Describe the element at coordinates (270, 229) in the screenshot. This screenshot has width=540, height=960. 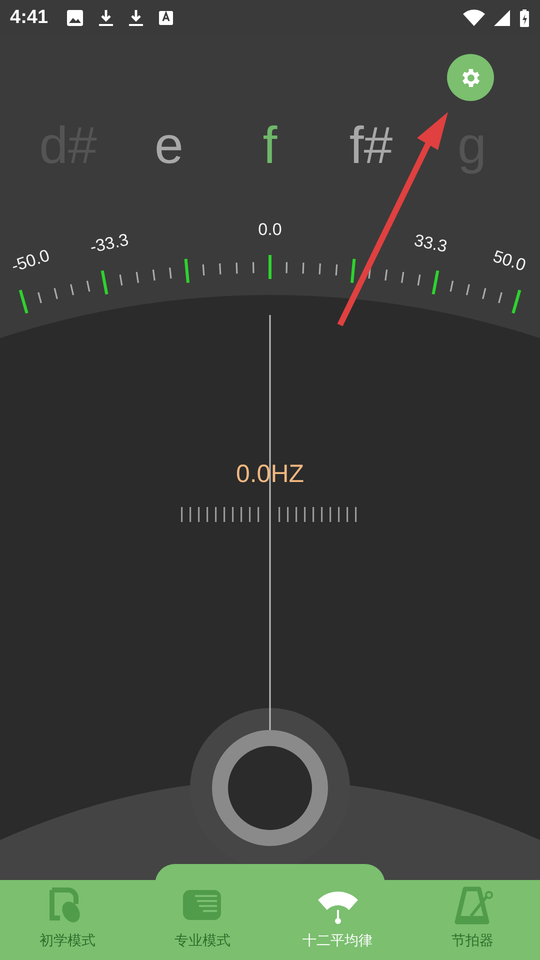
I see `scale-label: 0.0` at that location.